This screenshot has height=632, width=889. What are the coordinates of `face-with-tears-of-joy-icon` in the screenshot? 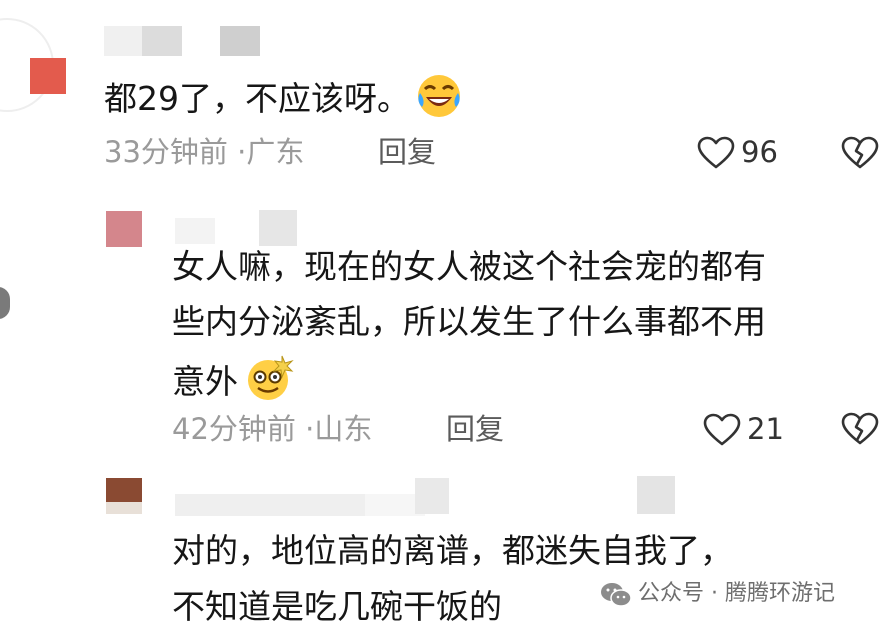 It's located at (439, 103).